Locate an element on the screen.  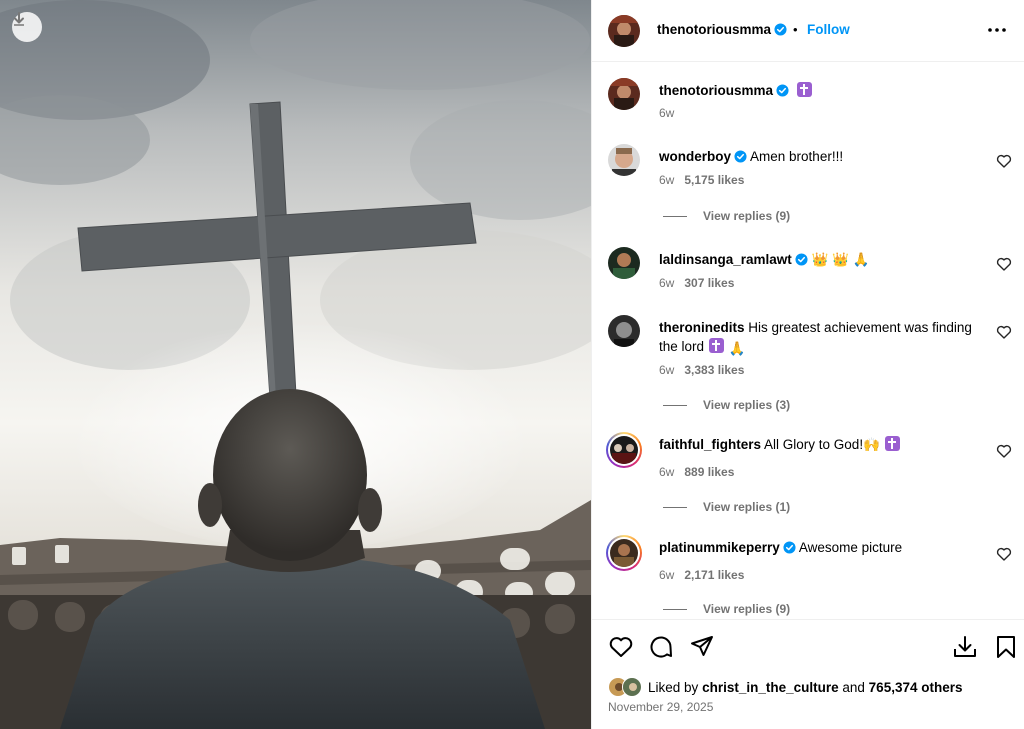
caption-username: thenotoriousmma is located at coordinates (716, 90).